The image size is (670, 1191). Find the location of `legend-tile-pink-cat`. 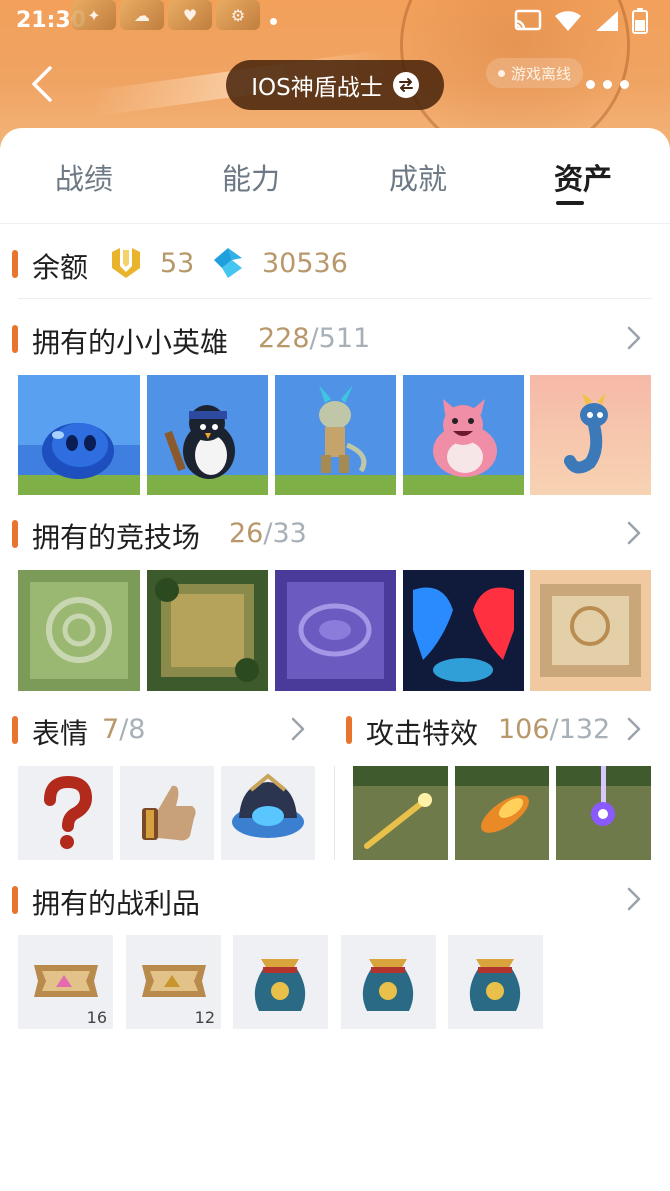

legend-tile-pink-cat is located at coordinates (463, 435).